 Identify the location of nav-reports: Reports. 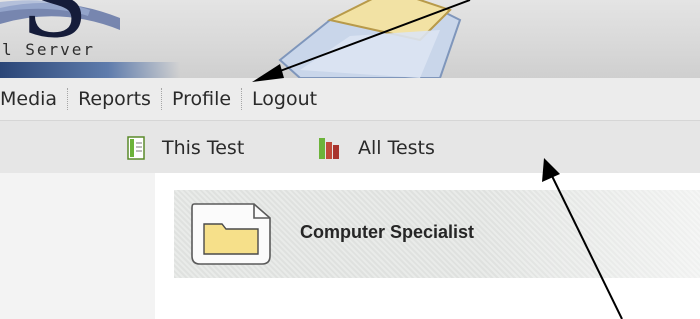
(114, 99).